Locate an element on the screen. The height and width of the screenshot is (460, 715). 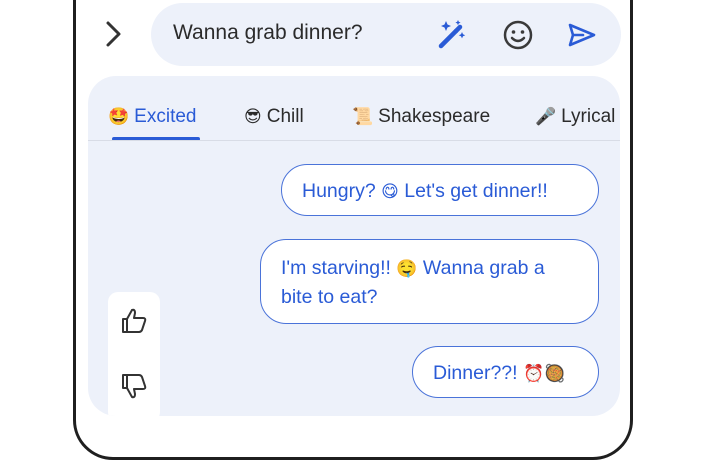
tab-label: Chill is located at coordinates (285, 116).